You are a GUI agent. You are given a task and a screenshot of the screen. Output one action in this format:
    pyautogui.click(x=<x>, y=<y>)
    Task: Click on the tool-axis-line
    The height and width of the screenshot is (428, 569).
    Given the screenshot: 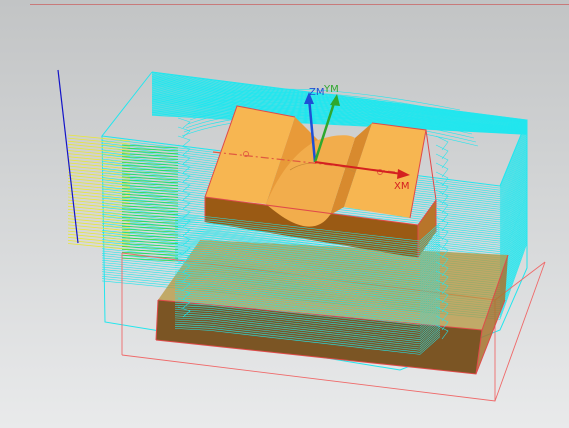 What is the action you would take?
    pyautogui.click(x=68, y=156)
    